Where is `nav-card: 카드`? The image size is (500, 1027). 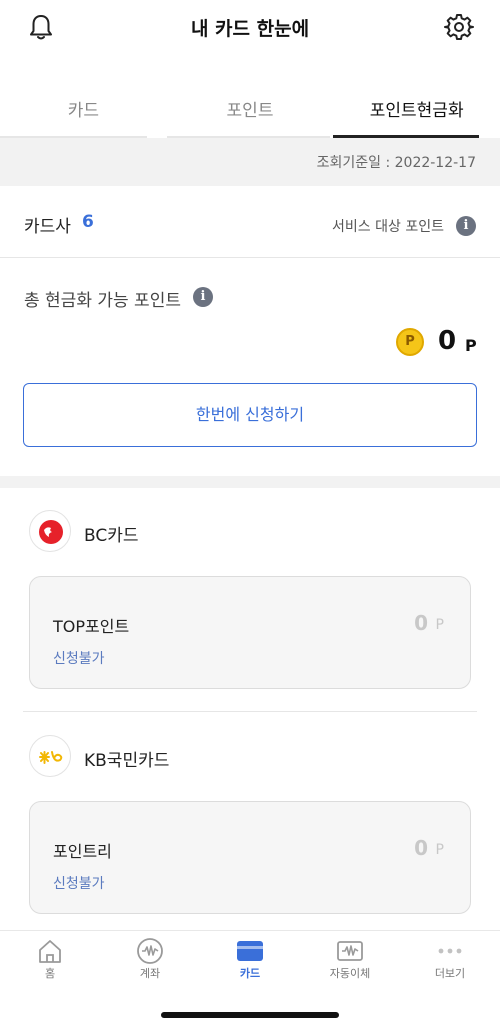
nav-card: 카드 is located at coordinates (250, 959).